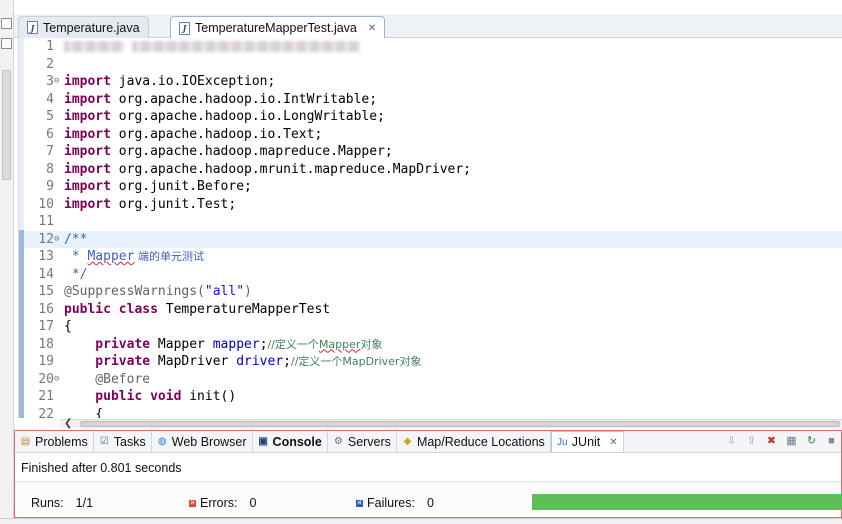  What do you see at coordinates (433, 187) in the screenshot?
I see `code-line: 9 import org.junit.Before;` at bounding box center [433, 187].